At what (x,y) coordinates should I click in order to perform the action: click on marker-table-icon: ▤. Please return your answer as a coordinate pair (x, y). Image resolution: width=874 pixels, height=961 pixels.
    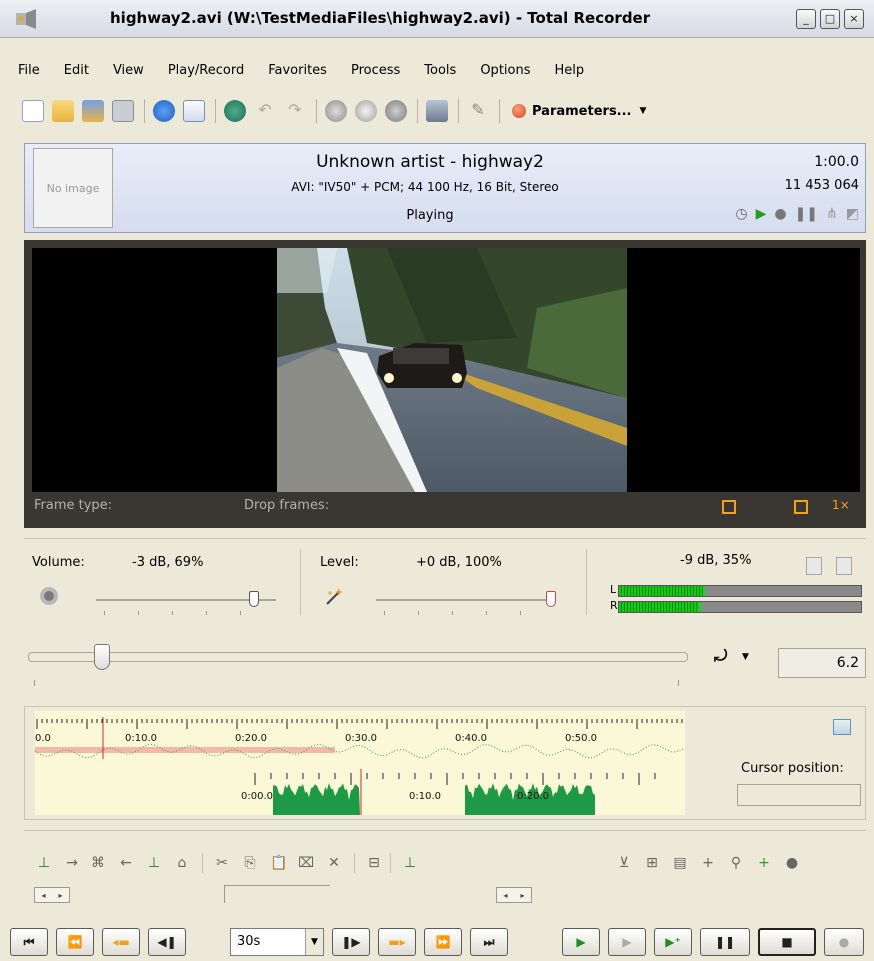
    Looking at the image, I should click on (680, 864).